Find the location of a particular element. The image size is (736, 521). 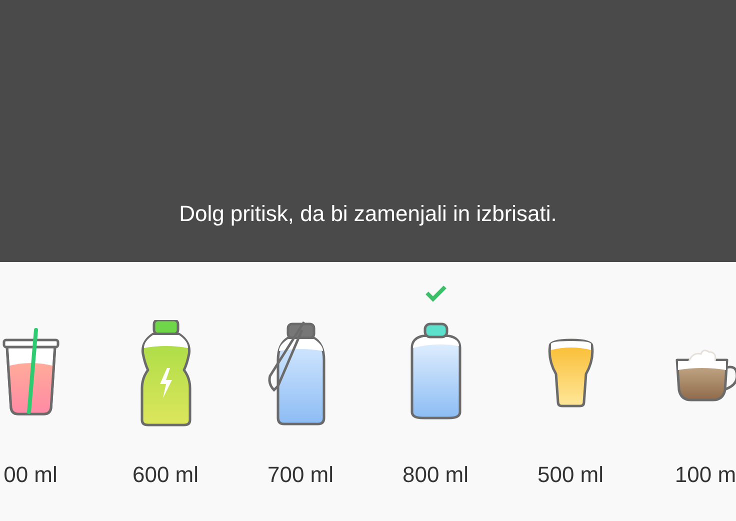

volume-label: 00 ml is located at coordinates (31, 475).